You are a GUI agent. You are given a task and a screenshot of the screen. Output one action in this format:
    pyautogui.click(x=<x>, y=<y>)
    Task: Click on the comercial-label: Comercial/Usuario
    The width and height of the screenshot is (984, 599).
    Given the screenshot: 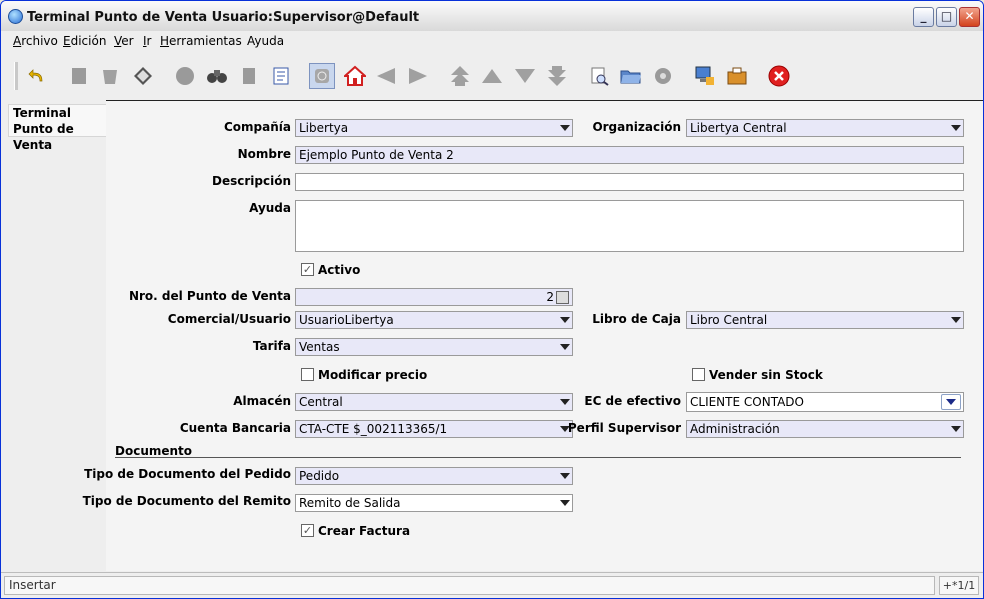 What is the action you would take?
    pyautogui.click(x=229, y=319)
    